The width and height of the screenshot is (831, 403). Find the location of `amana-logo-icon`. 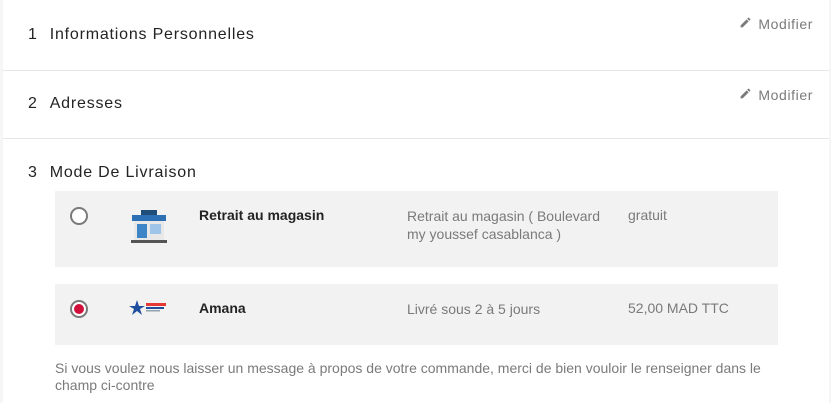

amana-logo-icon is located at coordinates (149, 309).